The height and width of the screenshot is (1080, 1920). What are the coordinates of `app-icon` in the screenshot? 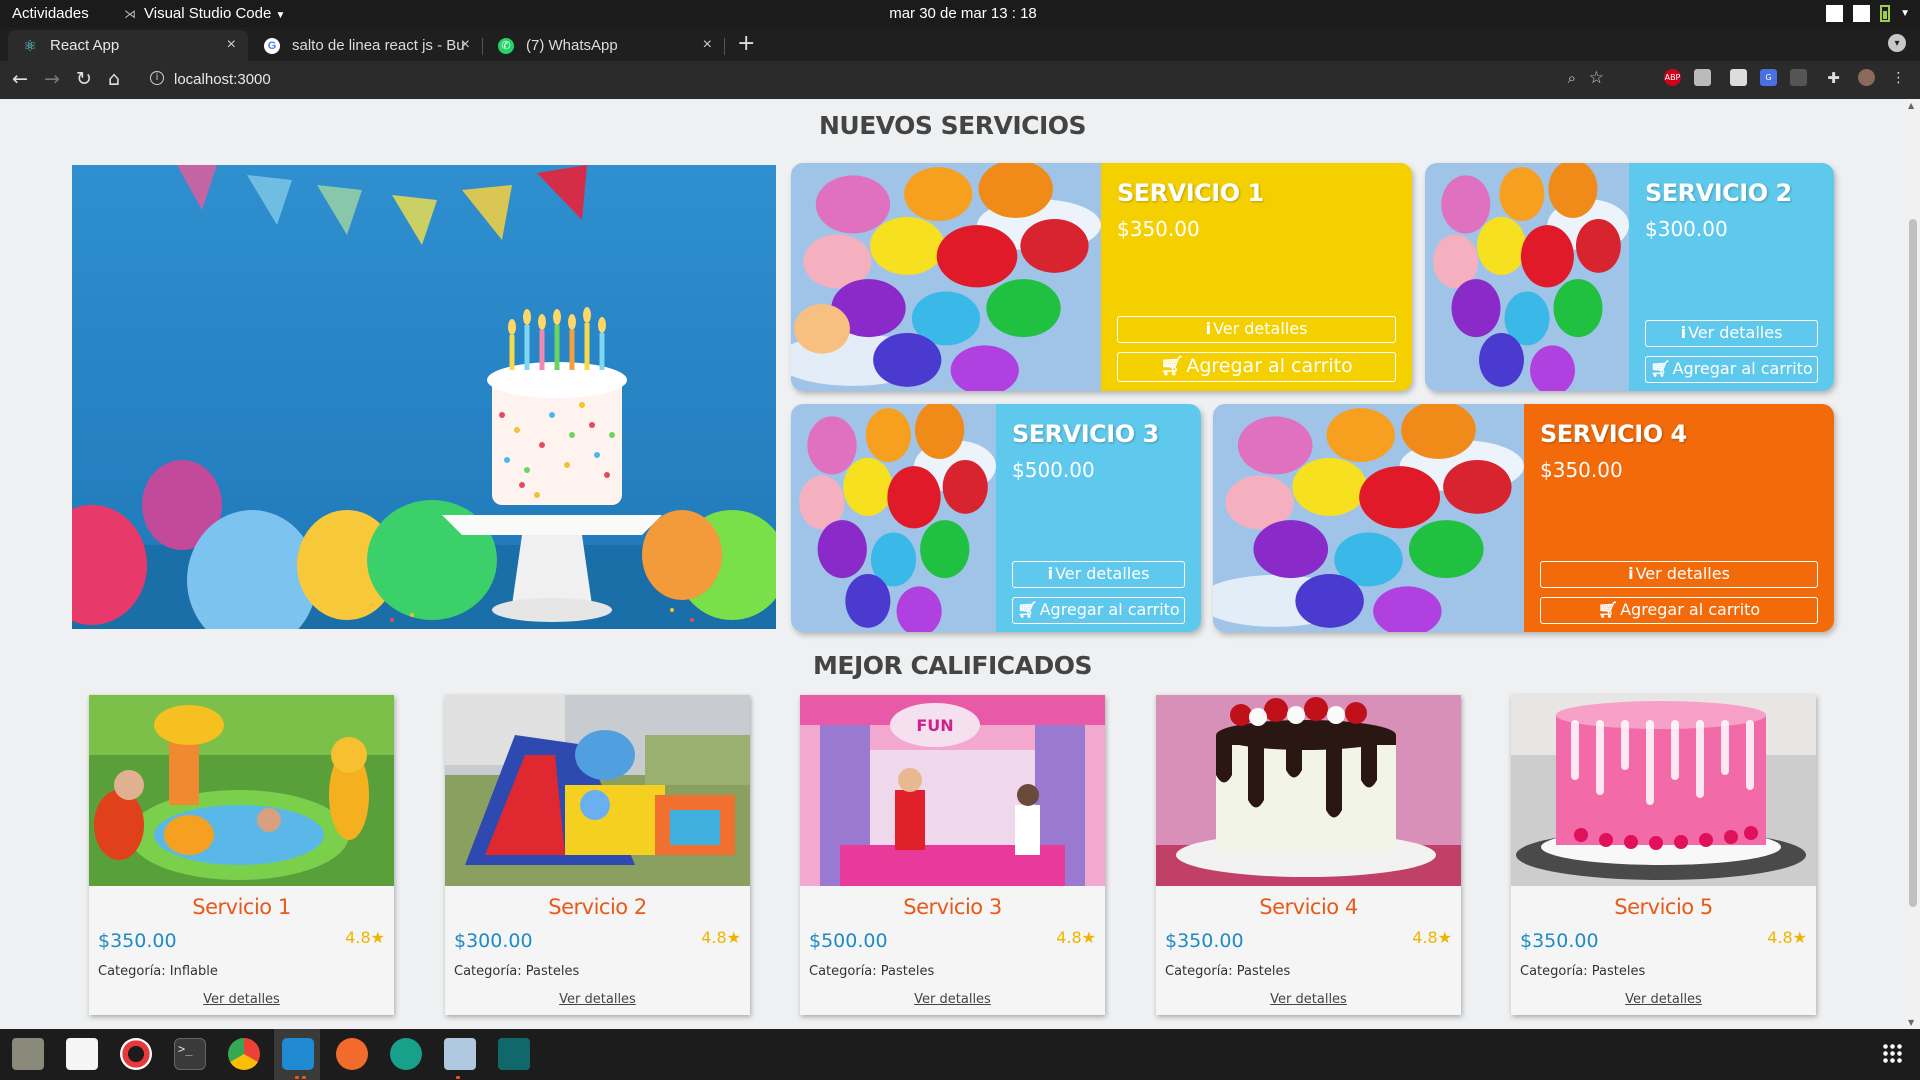 It's located at (514, 1054).